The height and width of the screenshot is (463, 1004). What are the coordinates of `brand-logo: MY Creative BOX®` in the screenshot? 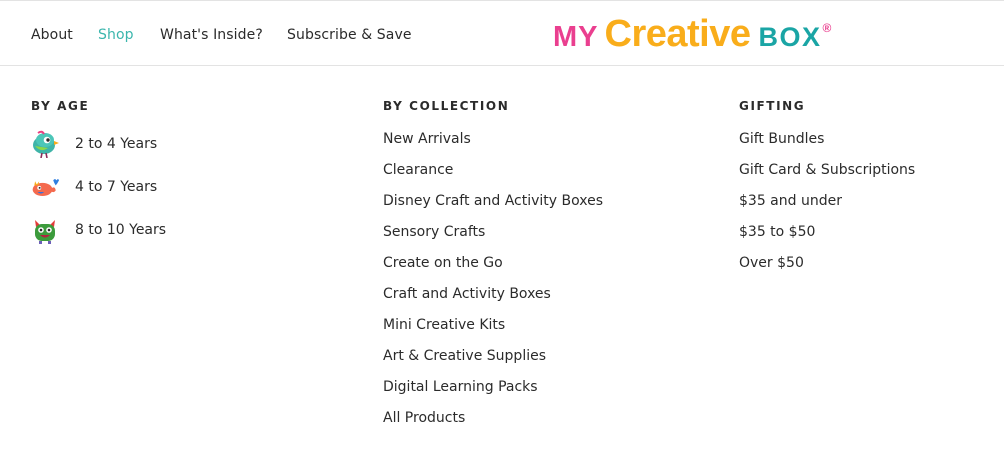 It's located at (692, 34).